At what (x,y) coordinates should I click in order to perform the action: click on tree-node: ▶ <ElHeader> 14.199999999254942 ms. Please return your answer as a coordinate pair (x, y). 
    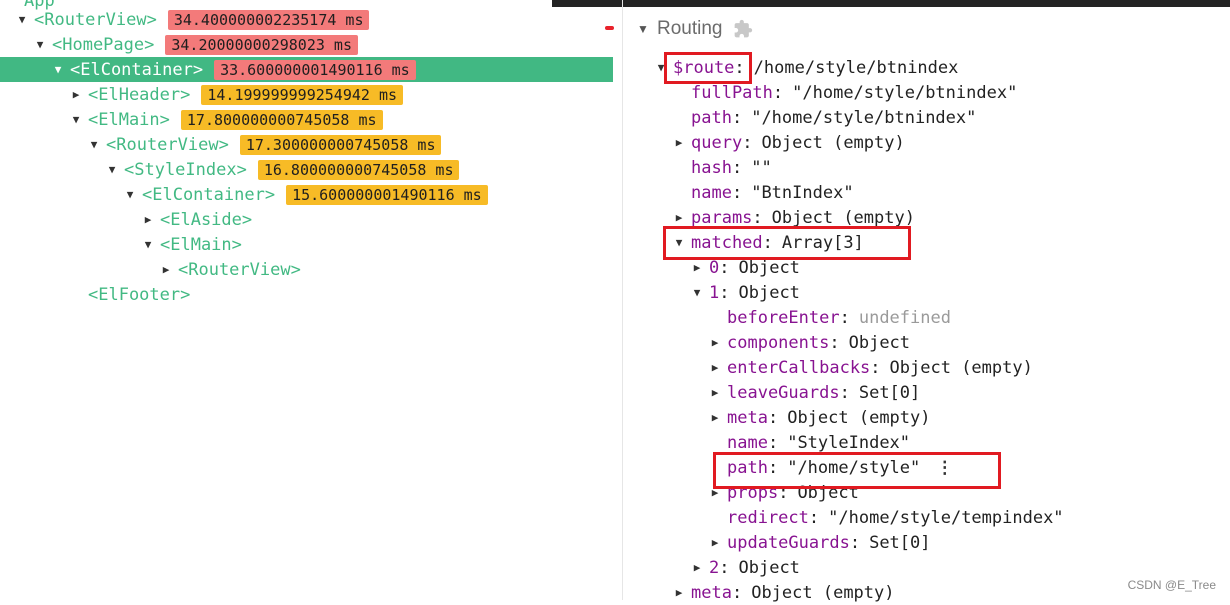
    Looking at the image, I should click on (306, 94).